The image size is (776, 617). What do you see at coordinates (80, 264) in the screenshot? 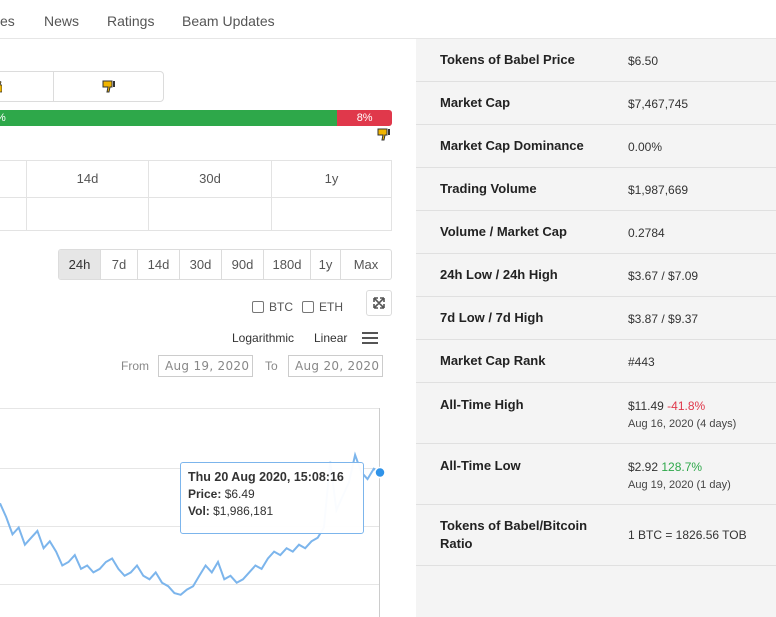
I see `range-24h-button: 24h` at bounding box center [80, 264].